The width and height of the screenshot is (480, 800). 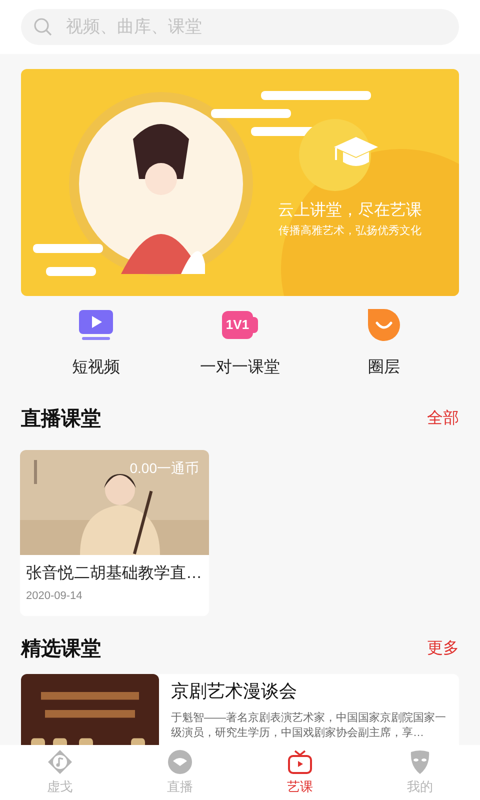 I want to click on price-label: 0.00一通币, so click(x=164, y=468).